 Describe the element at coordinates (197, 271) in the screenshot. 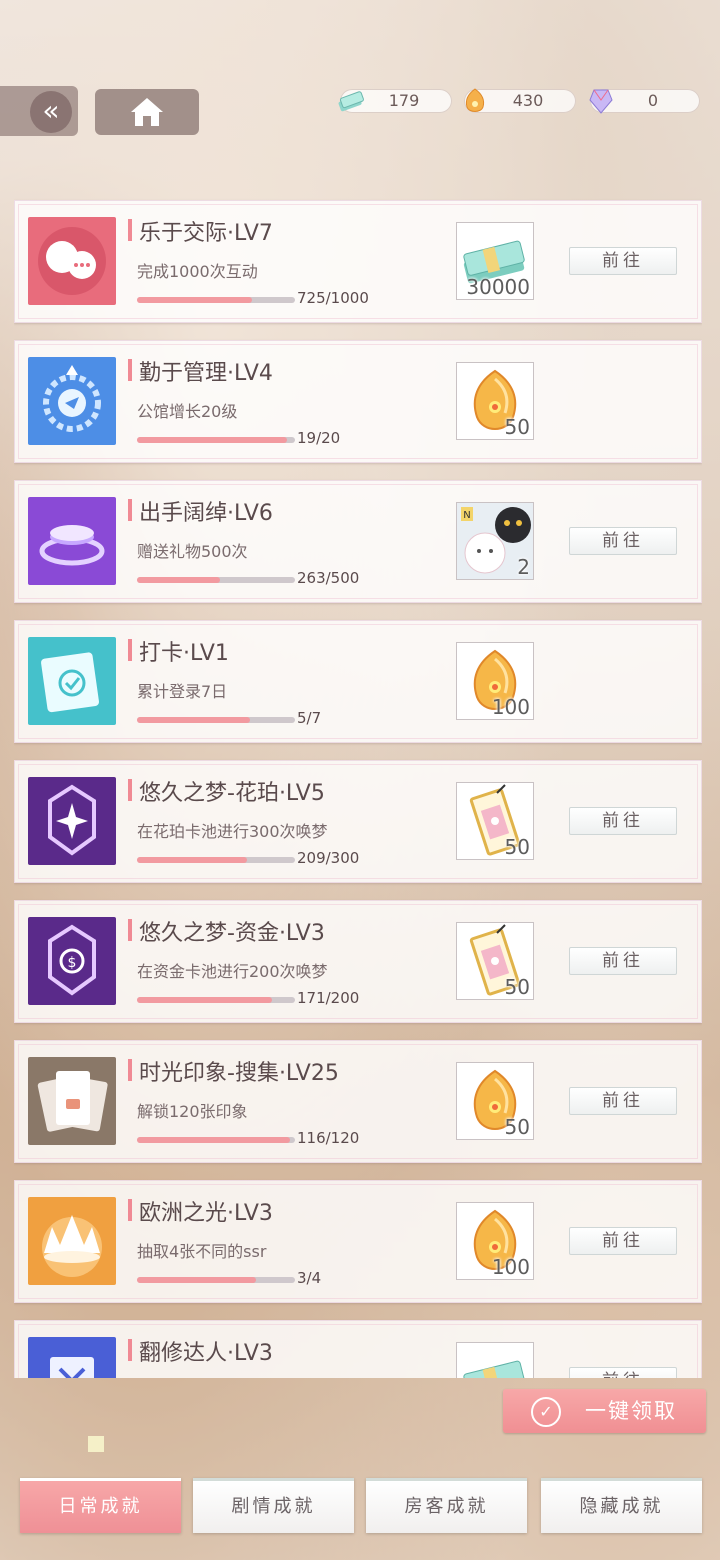

I see `achievement-desc: 完成1000次互动` at that location.